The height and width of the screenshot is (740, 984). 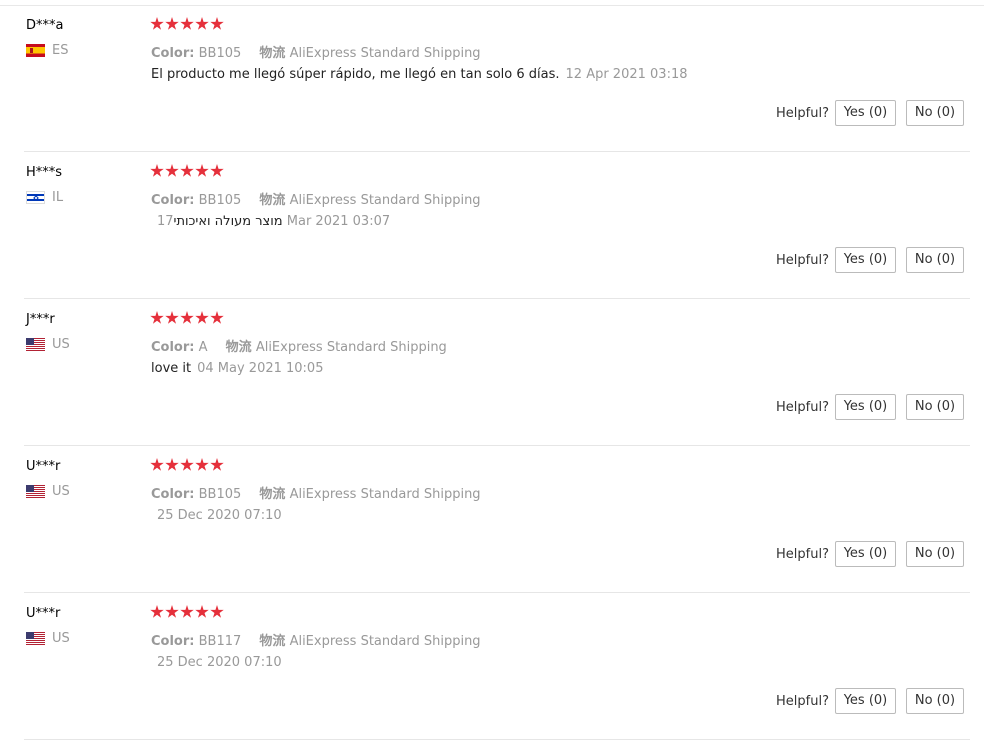 I want to click on country-code: IL, so click(x=58, y=197).